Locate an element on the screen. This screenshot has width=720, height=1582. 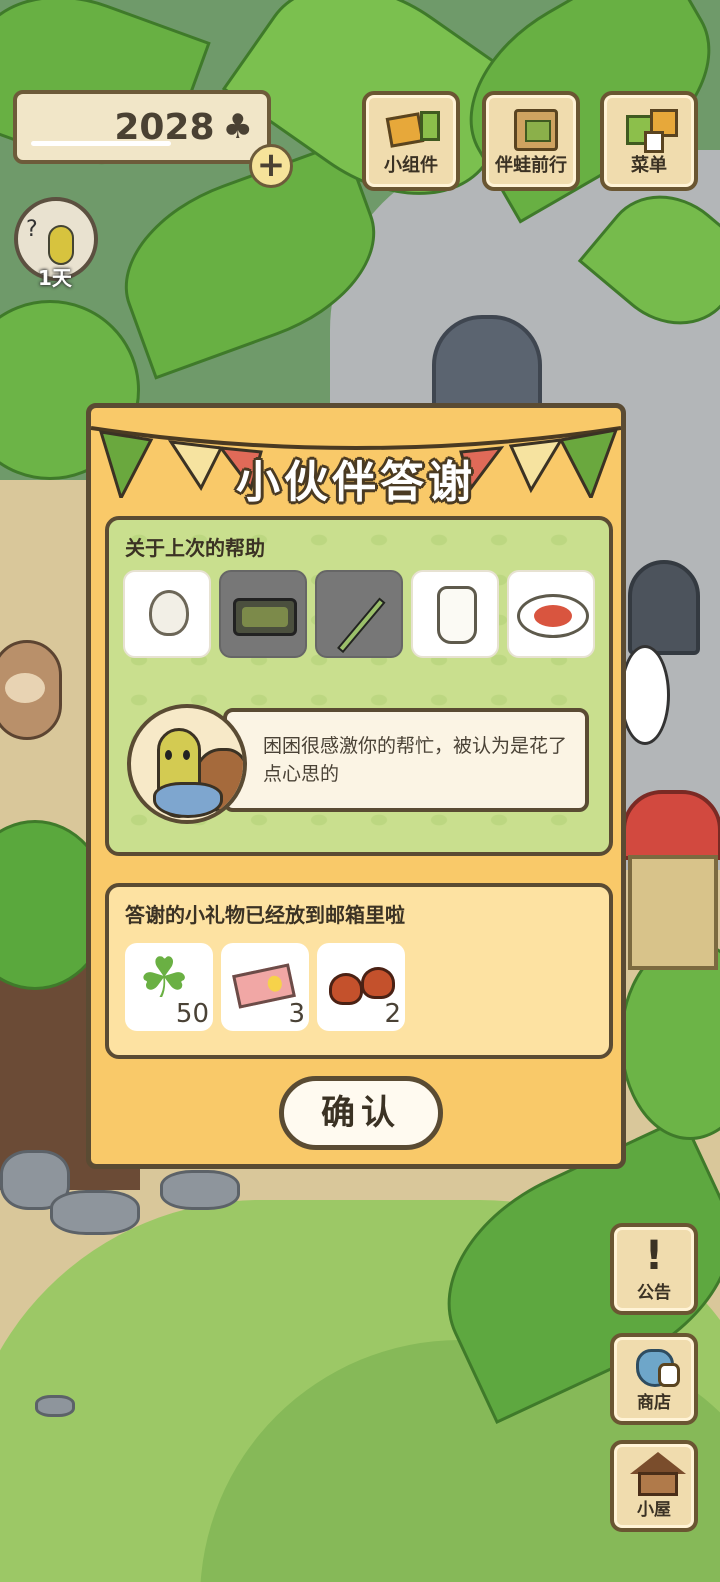
gift-ticket: 3 is located at coordinates (265, 987).